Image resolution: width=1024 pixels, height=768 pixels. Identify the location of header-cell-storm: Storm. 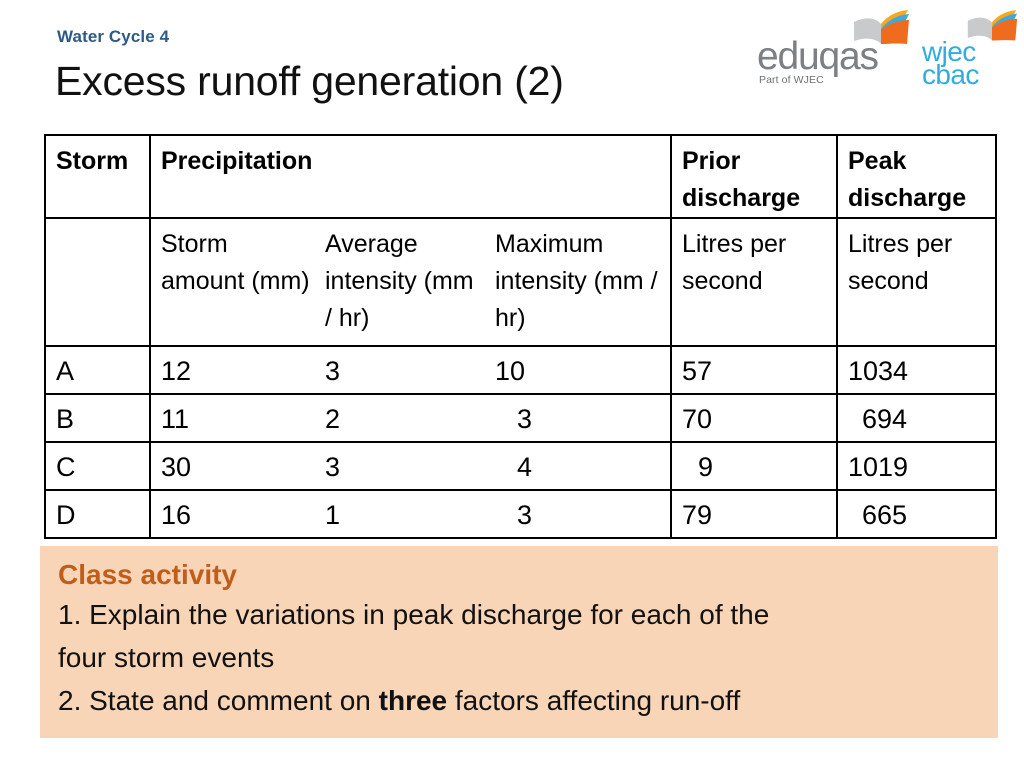
(97, 176).